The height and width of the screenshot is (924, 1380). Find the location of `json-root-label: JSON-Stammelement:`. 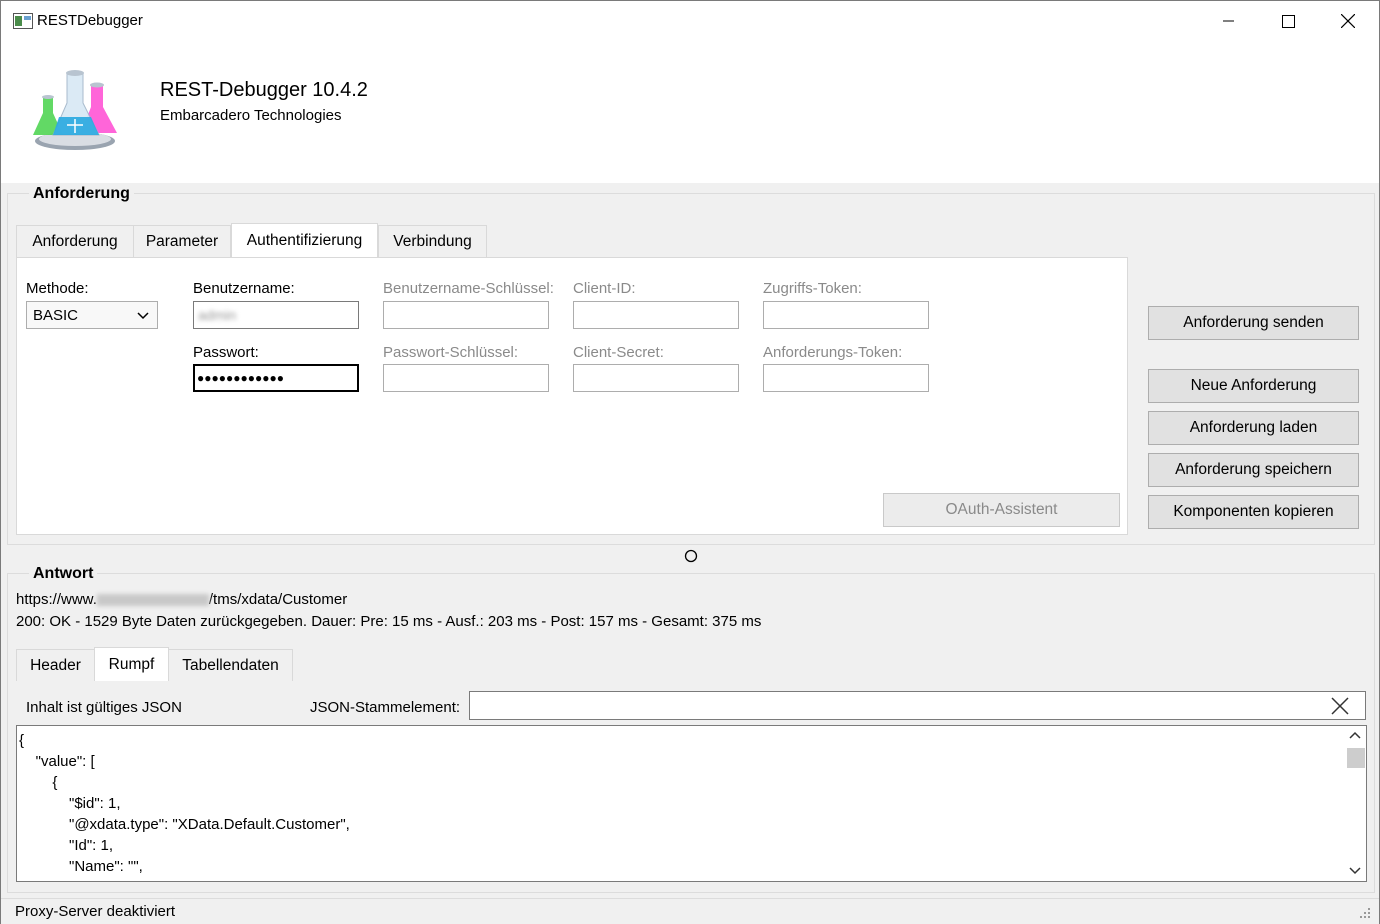

json-root-label: JSON-Stammelement: is located at coordinates (385, 707).